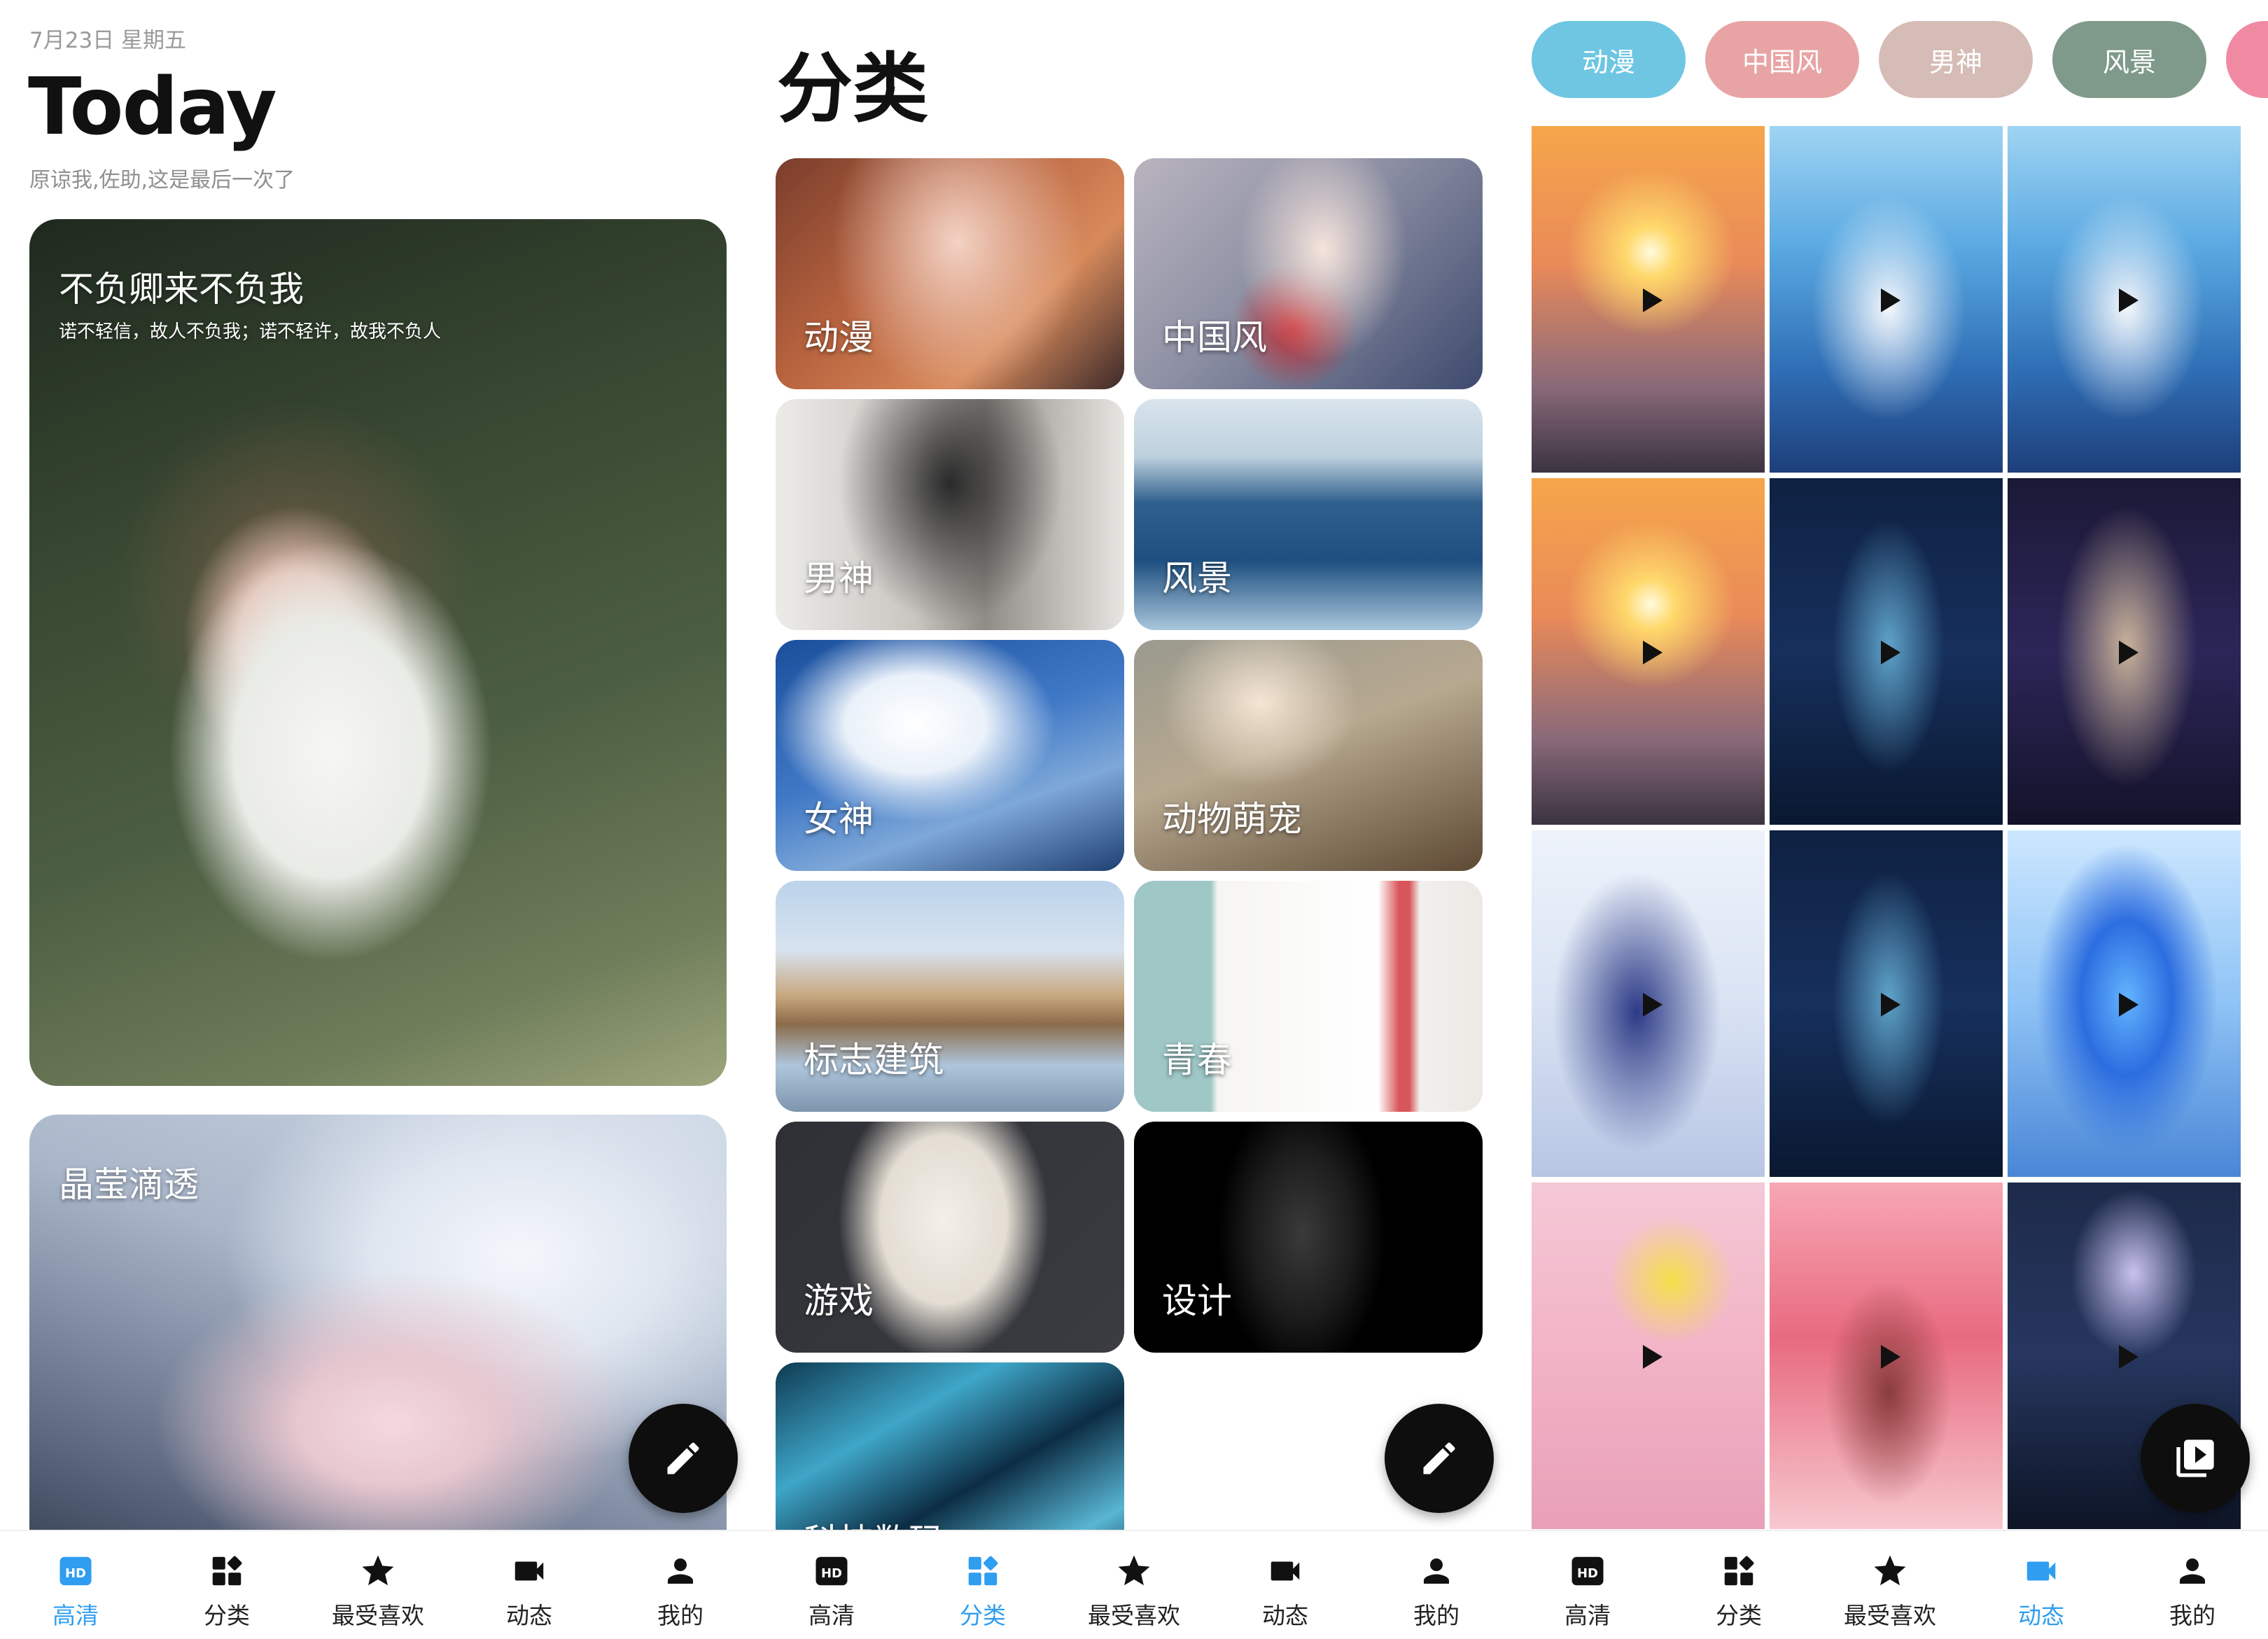 This screenshot has height=1639, width=2268. I want to click on chip-anime: 动漫, so click(1609, 60).